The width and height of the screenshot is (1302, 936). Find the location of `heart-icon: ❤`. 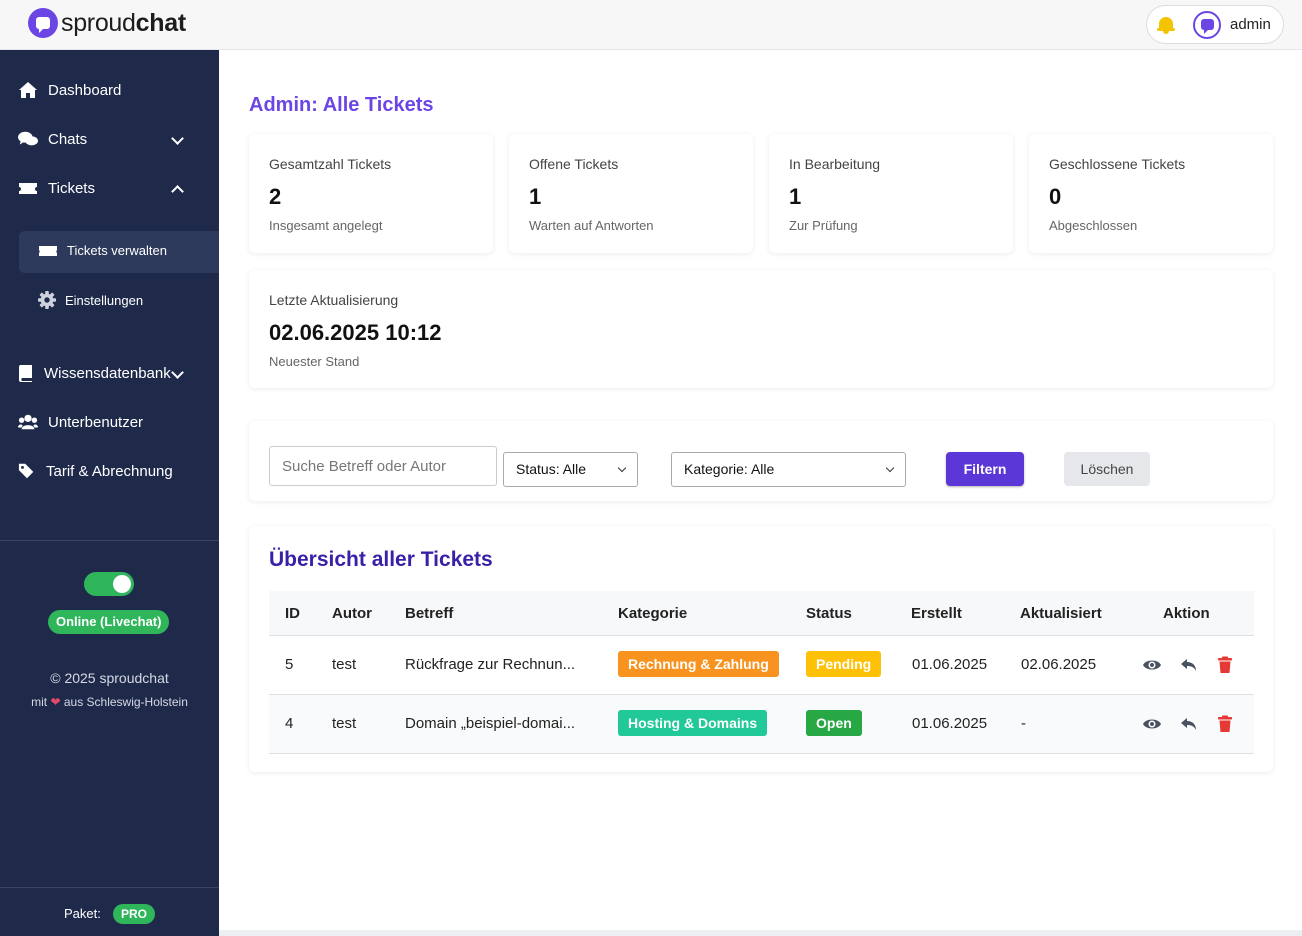

heart-icon: ❤ is located at coordinates (55, 702).